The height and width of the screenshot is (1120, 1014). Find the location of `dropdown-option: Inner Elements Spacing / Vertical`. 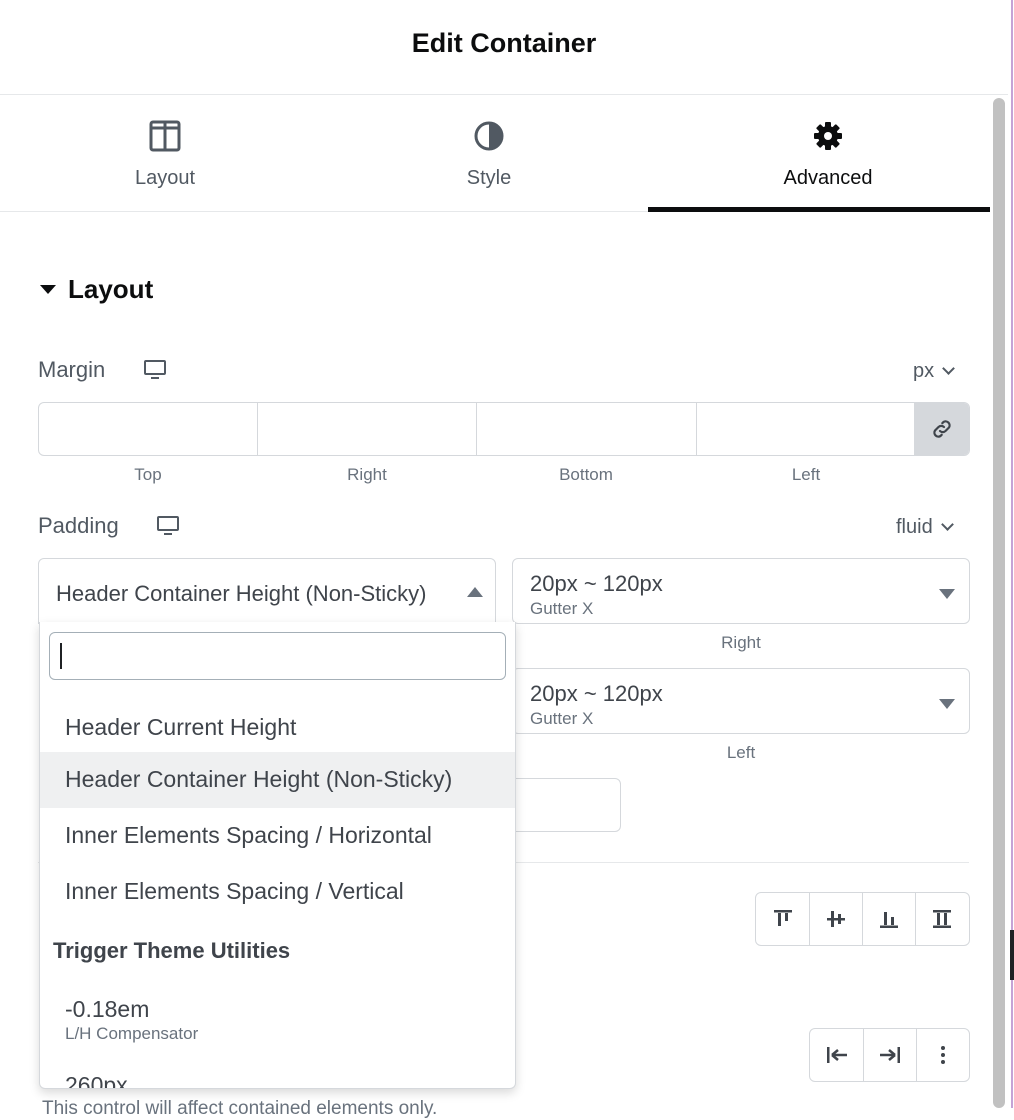

dropdown-option: Inner Elements Spacing / Vertical is located at coordinates (277, 892).